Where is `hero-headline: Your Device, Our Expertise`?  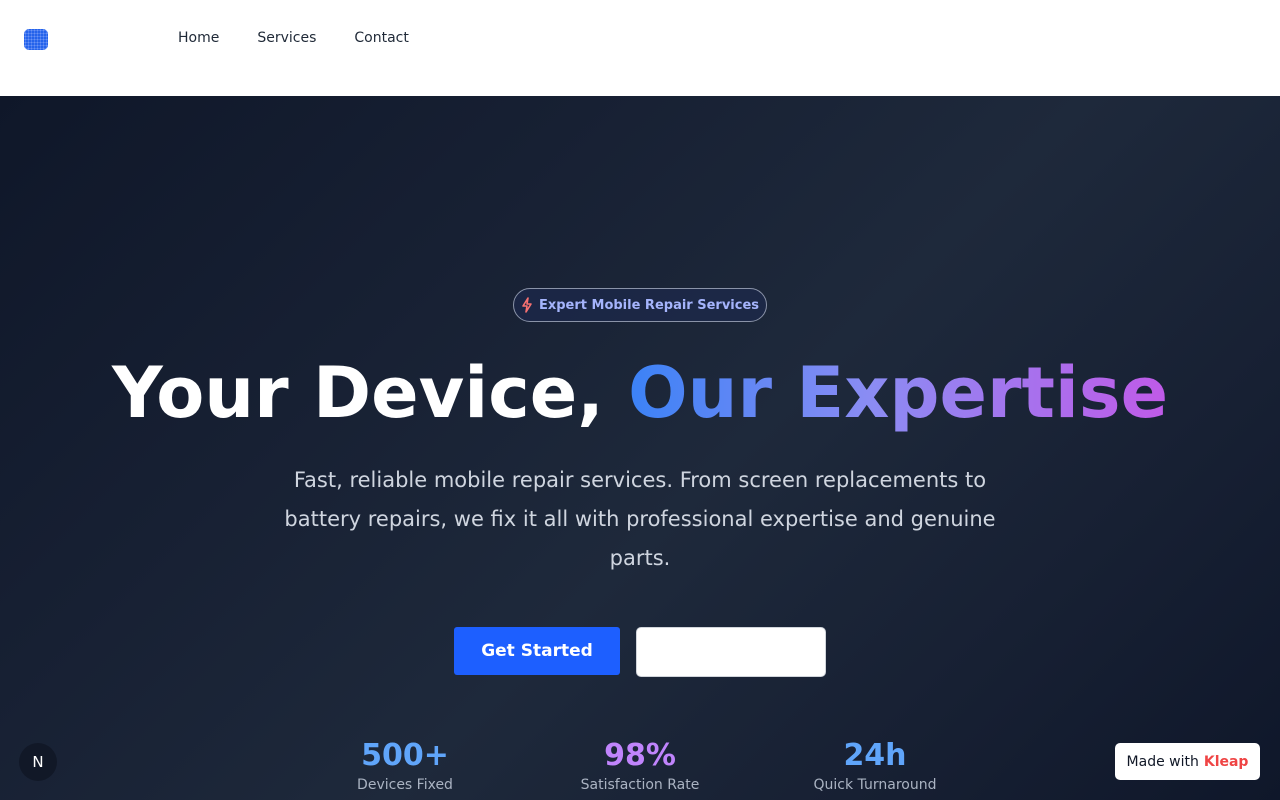 hero-headline: Your Device, Our Expertise is located at coordinates (640, 393).